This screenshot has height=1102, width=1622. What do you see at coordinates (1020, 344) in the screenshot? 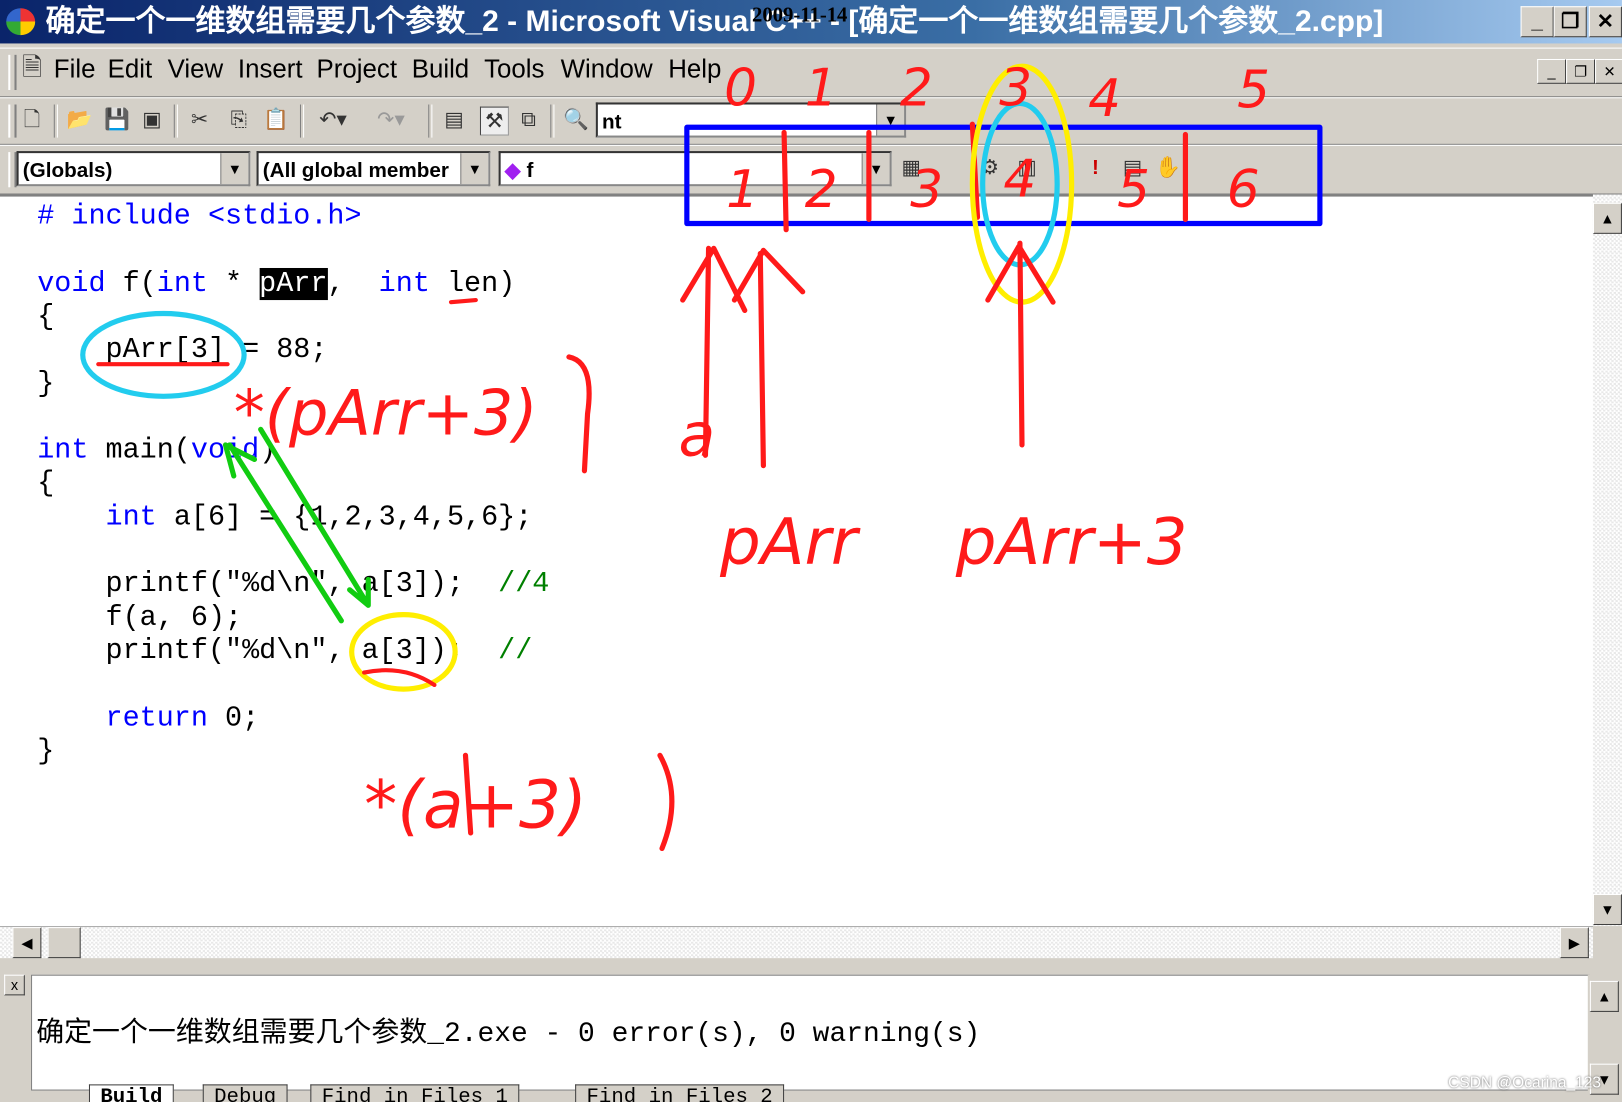
I see `arrow-pointer-parr3` at bounding box center [1020, 344].